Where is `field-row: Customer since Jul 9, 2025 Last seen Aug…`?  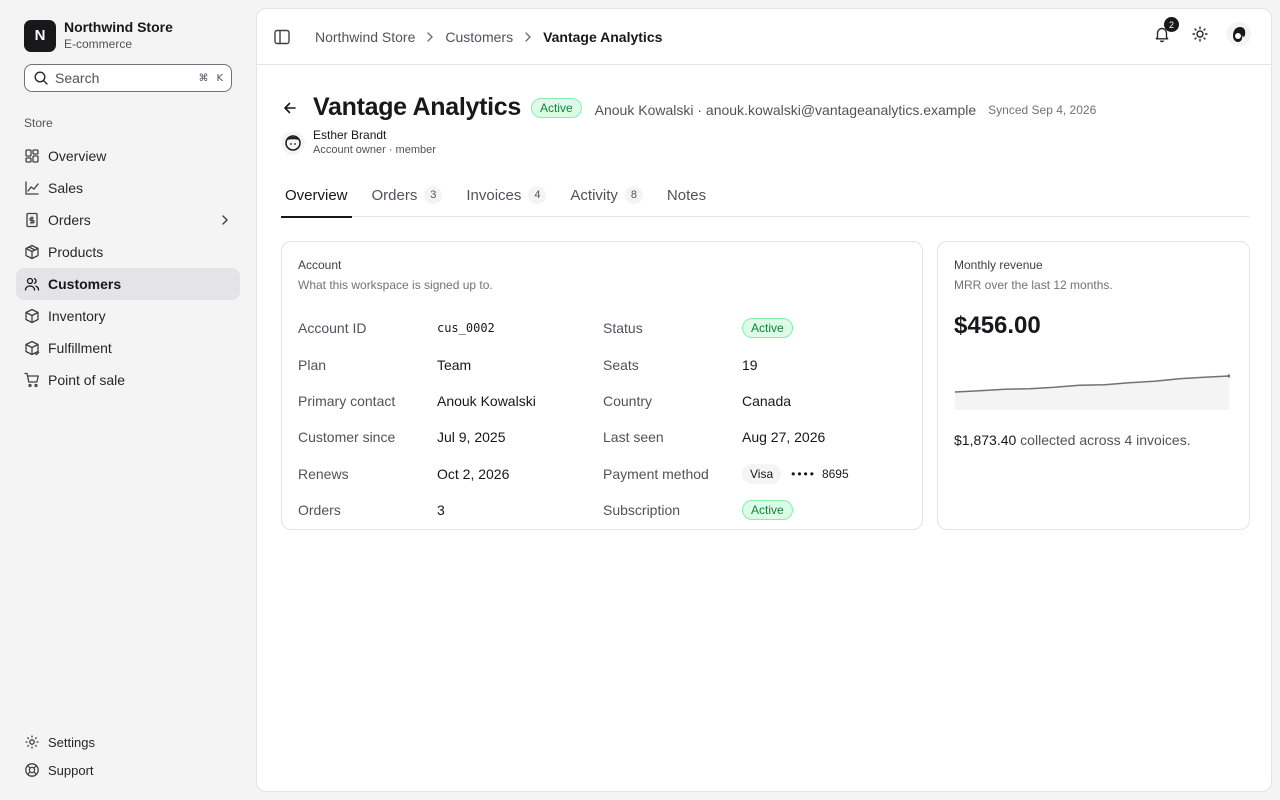
field-row: Customer since Jul 9, 2025 Last seen Aug… is located at coordinates (603, 437).